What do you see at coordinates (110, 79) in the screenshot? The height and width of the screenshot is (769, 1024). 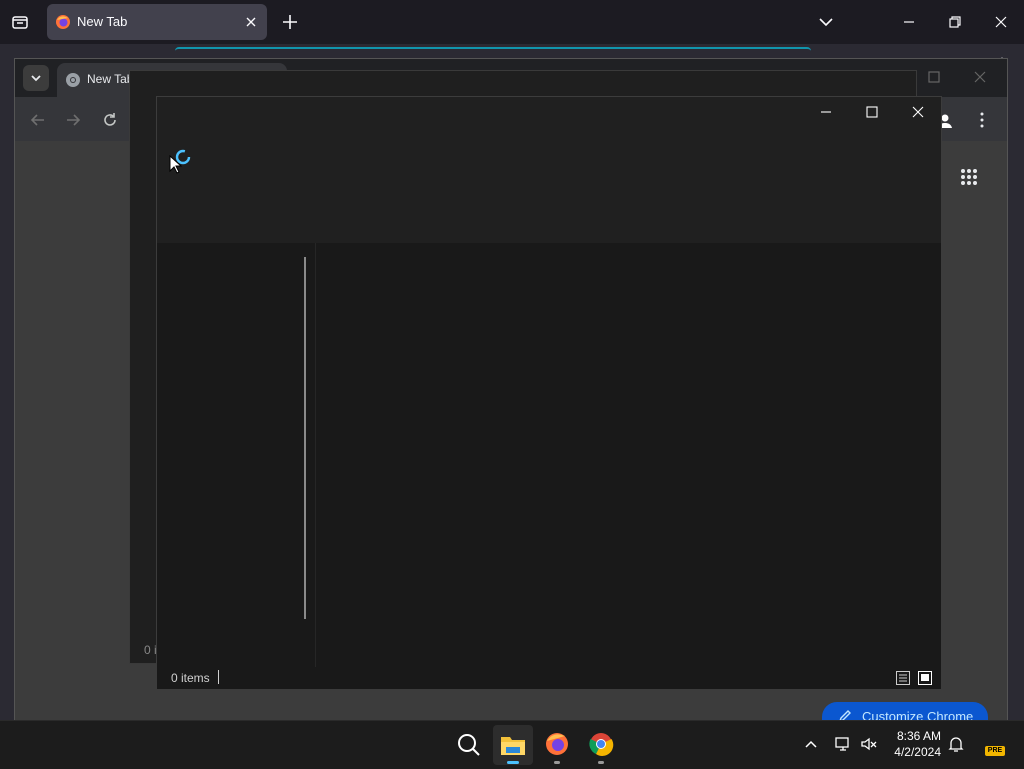 I see `chrome-tab-title: New Tab` at bounding box center [110, 79].